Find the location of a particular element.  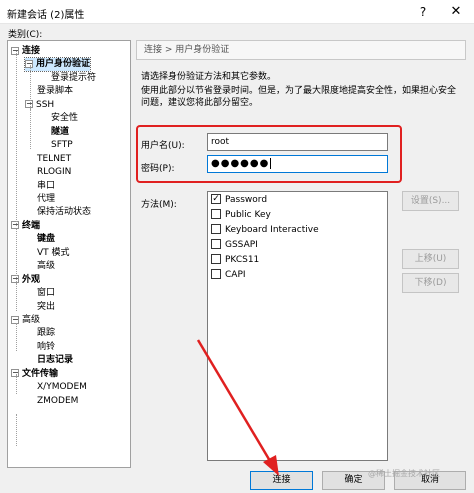

tree-item-label: SFTP is located at coordinates (62, 145).